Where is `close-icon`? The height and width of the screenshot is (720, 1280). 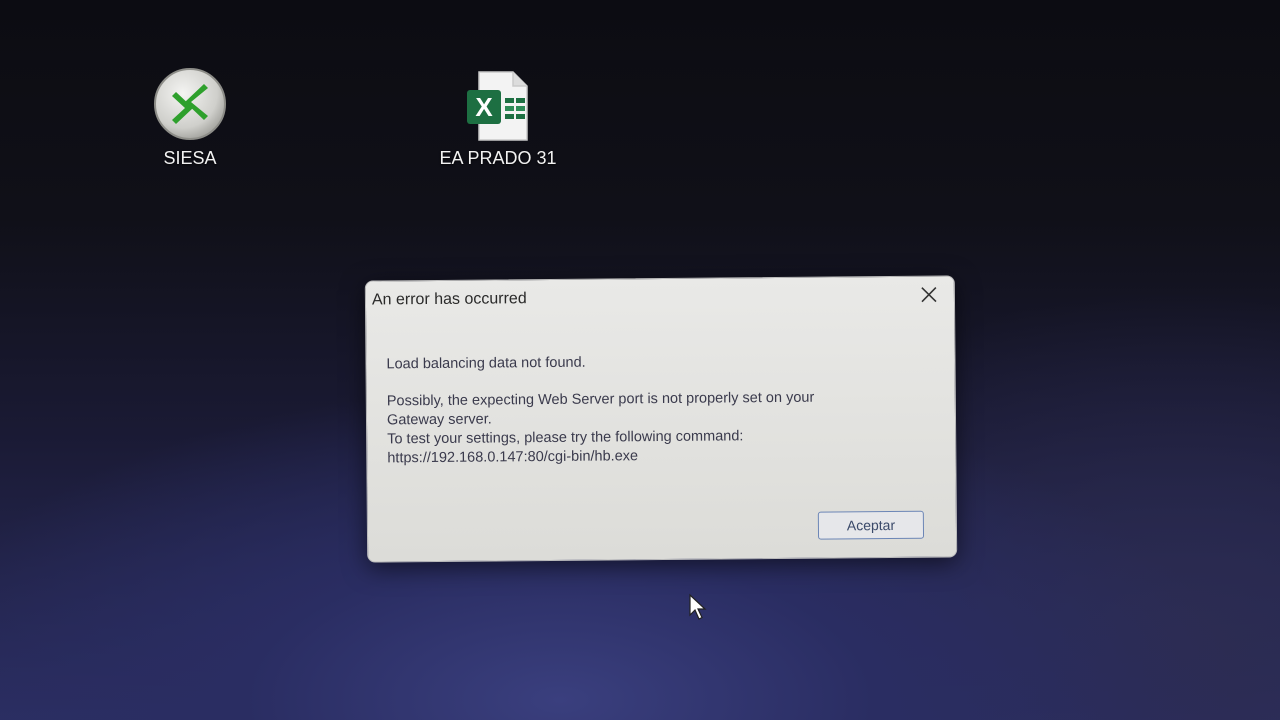 close-icon is located at coordinates (929, 295).